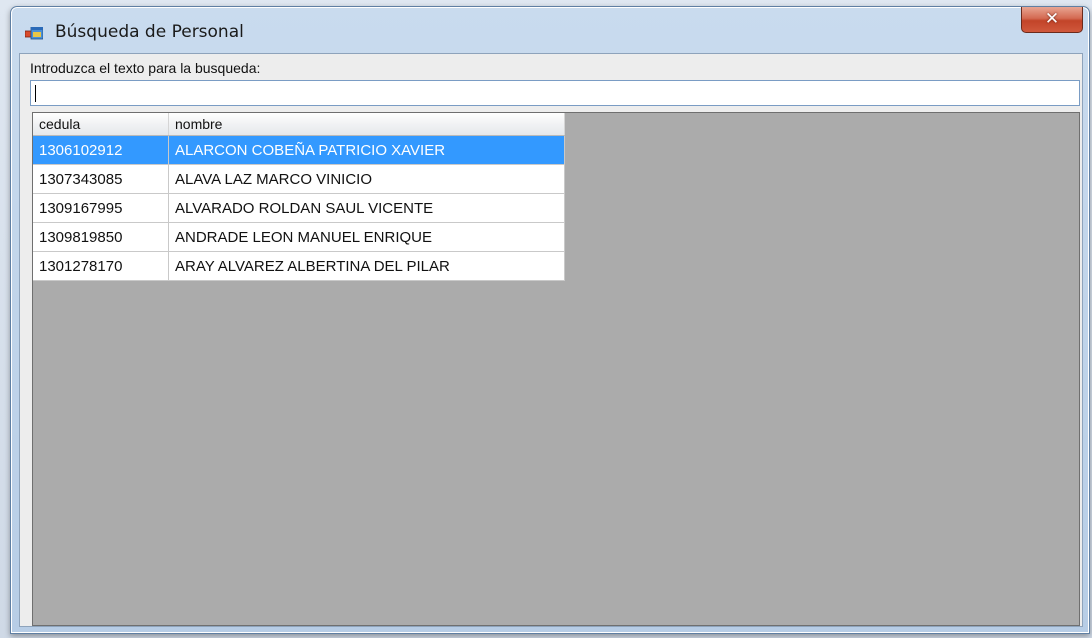  I want to click on table-header-row: cedula nombre, so click(299, 124).